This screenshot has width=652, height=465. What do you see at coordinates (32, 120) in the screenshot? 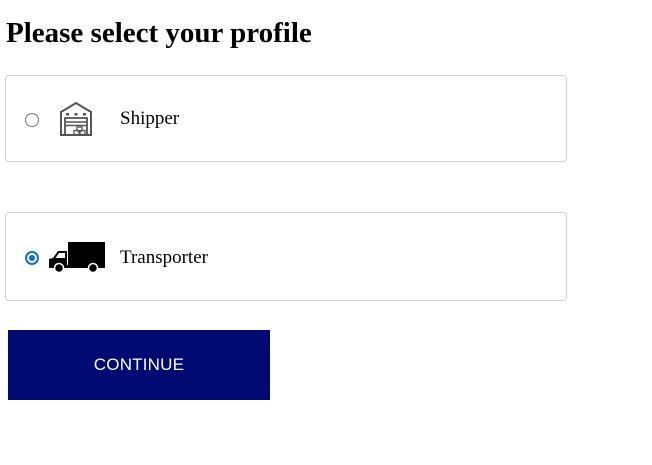
I see `shipper-radio-button` at bounding box center [32, 120].